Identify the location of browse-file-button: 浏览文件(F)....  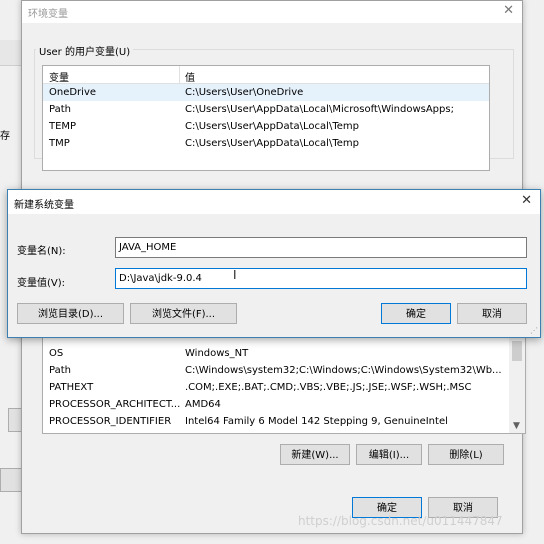
(183, 313).